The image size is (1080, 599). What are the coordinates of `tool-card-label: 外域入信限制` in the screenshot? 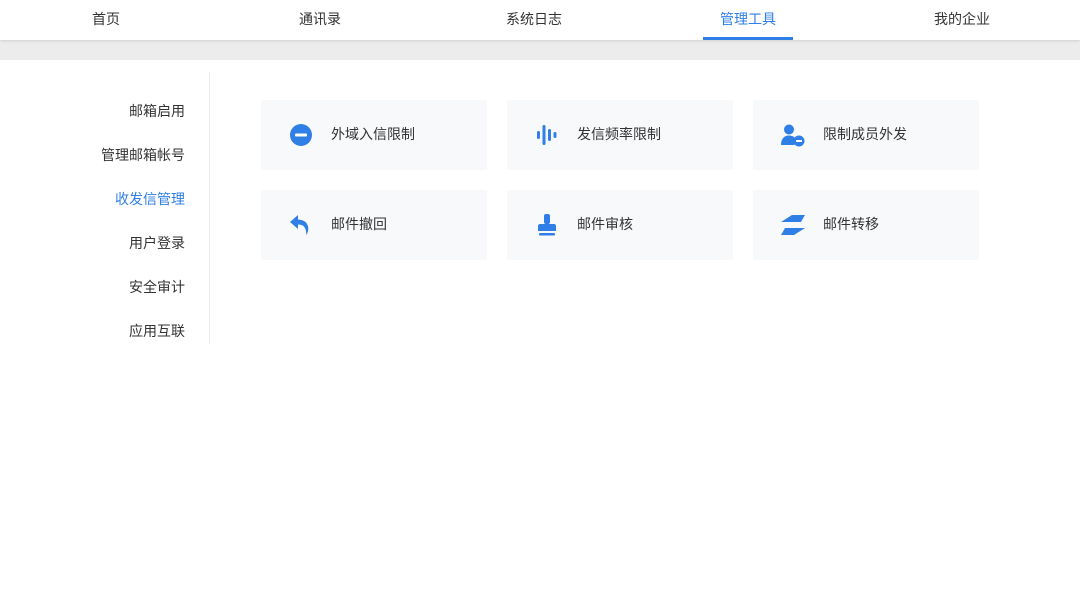 It's located at (373, 135).